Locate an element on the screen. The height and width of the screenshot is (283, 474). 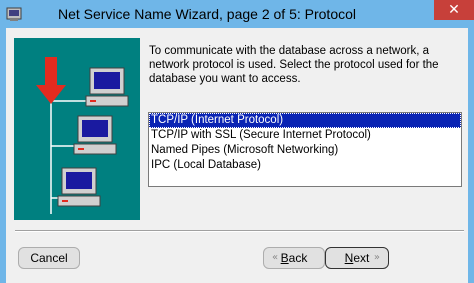
close-icon: ✕ is located at coordinates (454, 10).